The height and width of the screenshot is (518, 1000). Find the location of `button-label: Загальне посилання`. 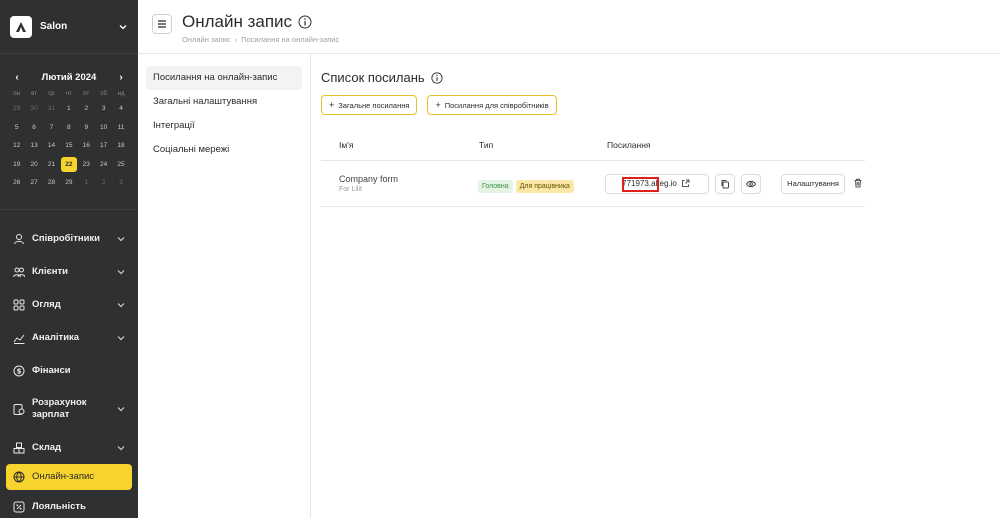

button-label: Загальне посилання is located at coordinates (374, 105).